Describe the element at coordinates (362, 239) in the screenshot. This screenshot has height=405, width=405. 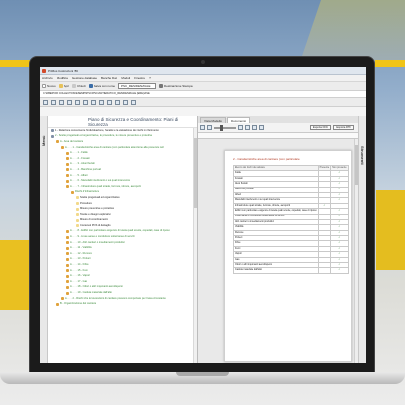
I see `right-sidebar: Strumenti` at that location.